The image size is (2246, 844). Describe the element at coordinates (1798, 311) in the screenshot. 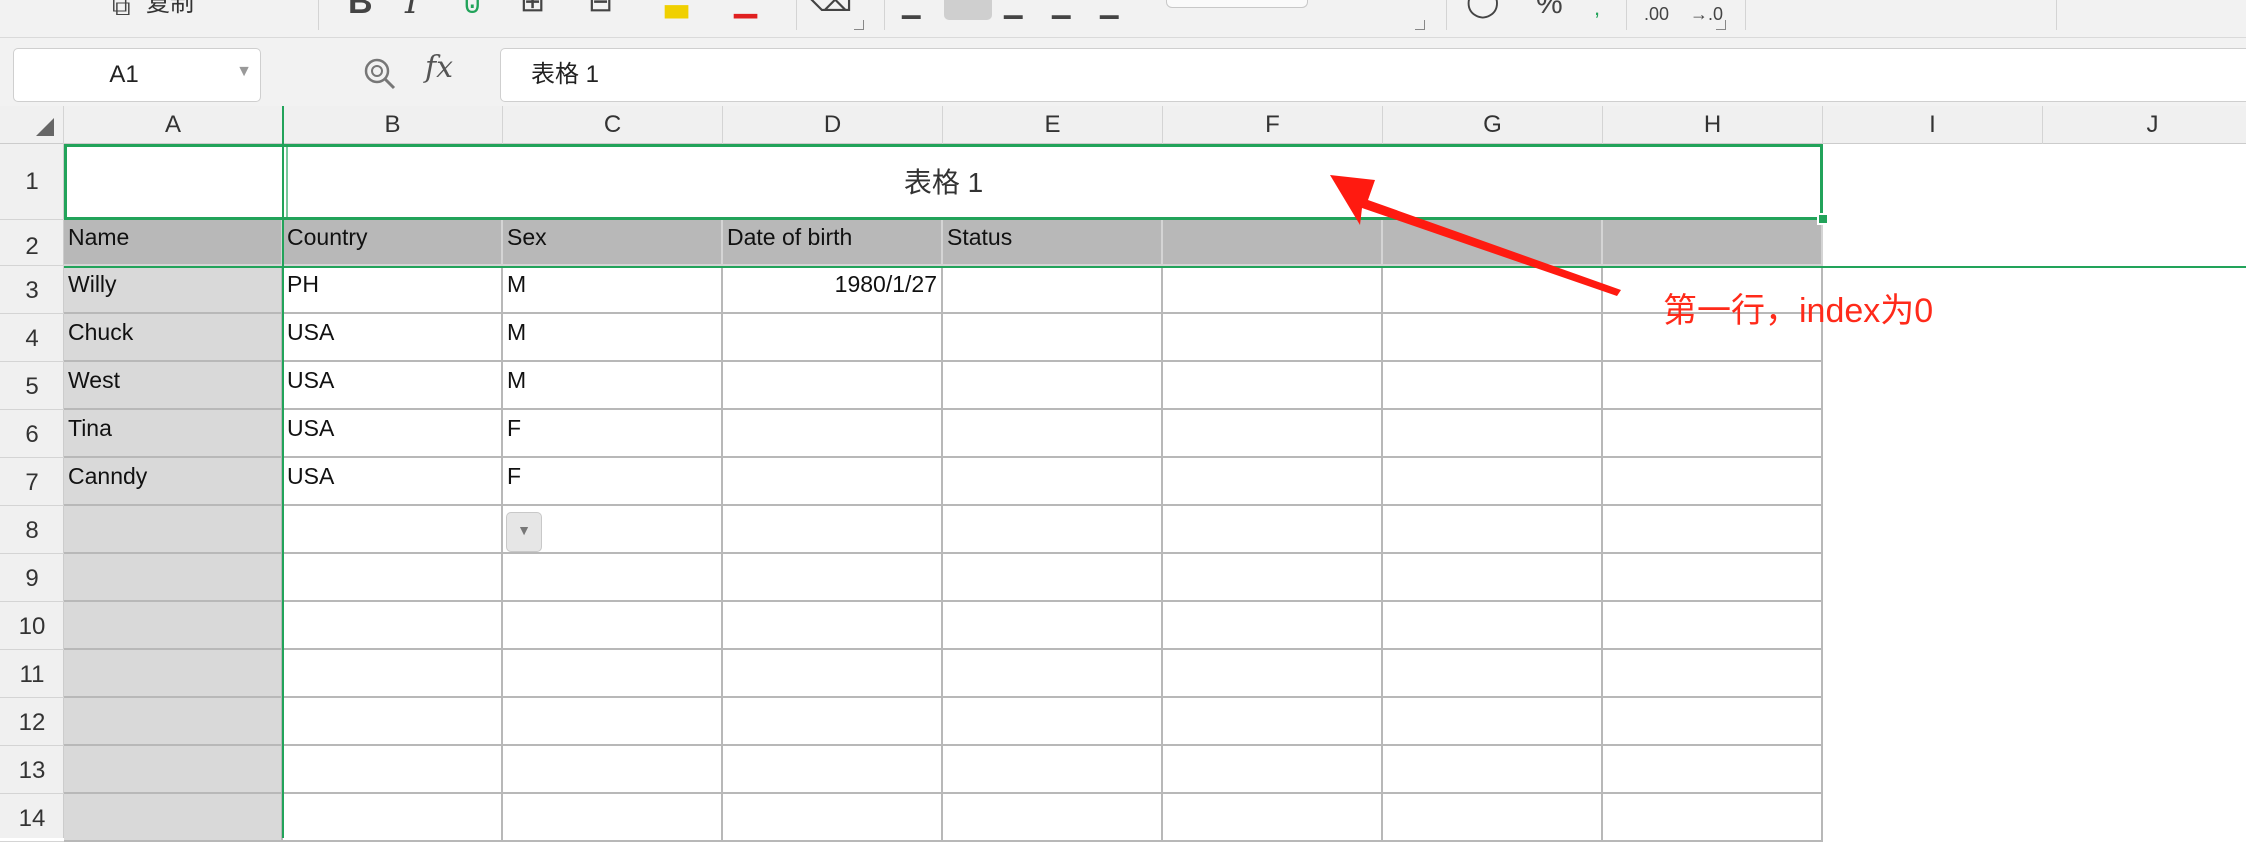

I see `annotation-text: 第一行，index为0` at that location.